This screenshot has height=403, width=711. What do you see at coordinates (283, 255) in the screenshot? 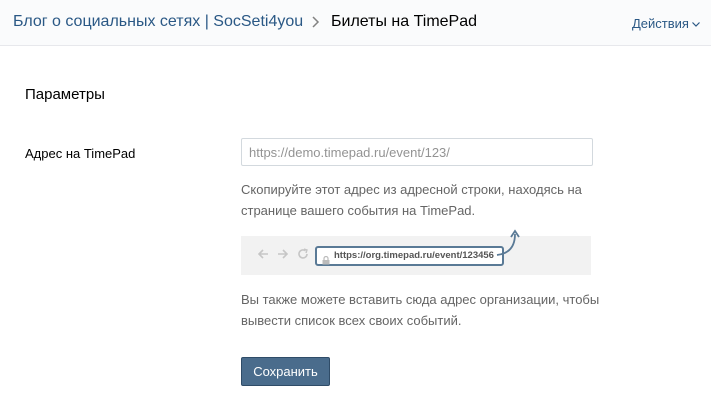
I see `arrow-right-icon` at bounding box center [283, 255].